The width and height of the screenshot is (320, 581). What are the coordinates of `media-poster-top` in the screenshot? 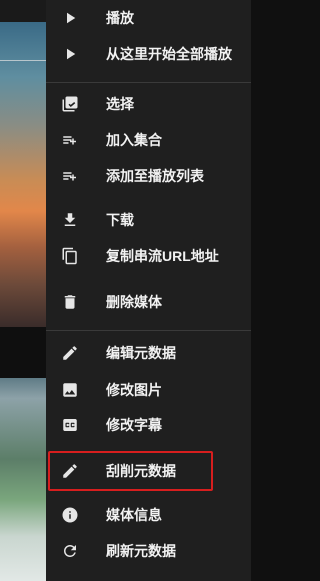 It's located at (23, 174).